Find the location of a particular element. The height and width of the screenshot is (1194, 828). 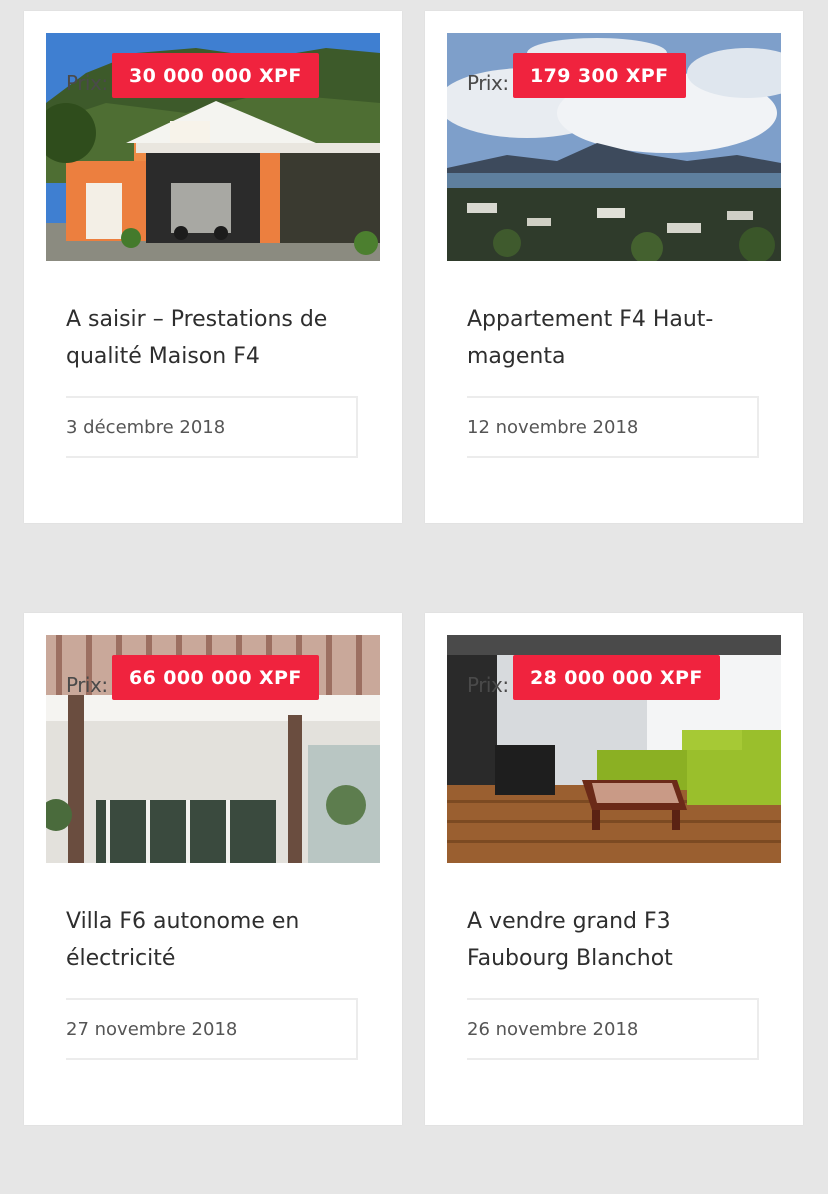

listing-date: 3 décembre 2018 is located at coordinates (212, 427).